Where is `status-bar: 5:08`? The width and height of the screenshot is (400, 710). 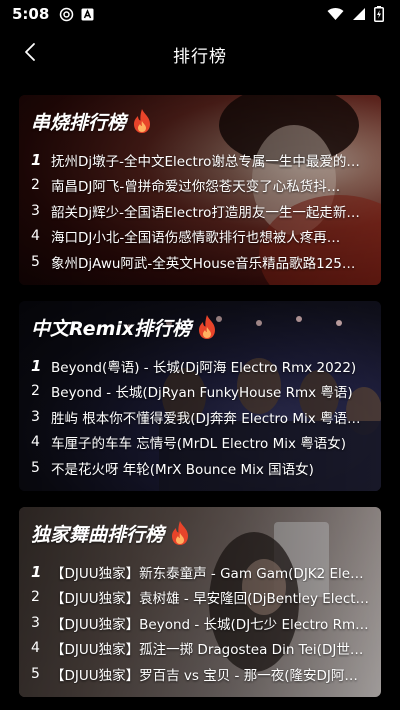
status-bar: 5:08 is located at coordinates (200, 14).